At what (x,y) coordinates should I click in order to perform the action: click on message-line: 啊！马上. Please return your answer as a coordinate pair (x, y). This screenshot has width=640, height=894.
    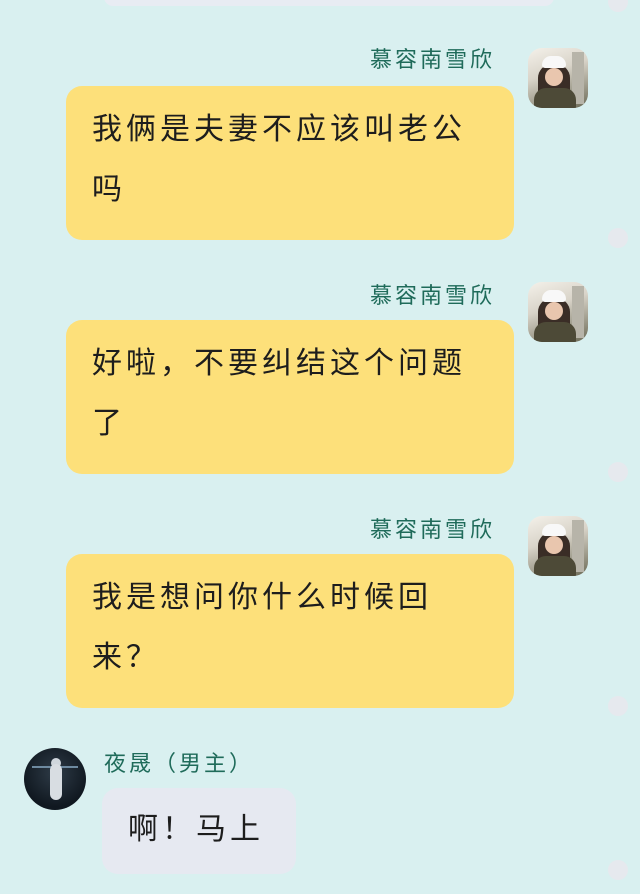
    Looking at the image, I should click on (196, 829).